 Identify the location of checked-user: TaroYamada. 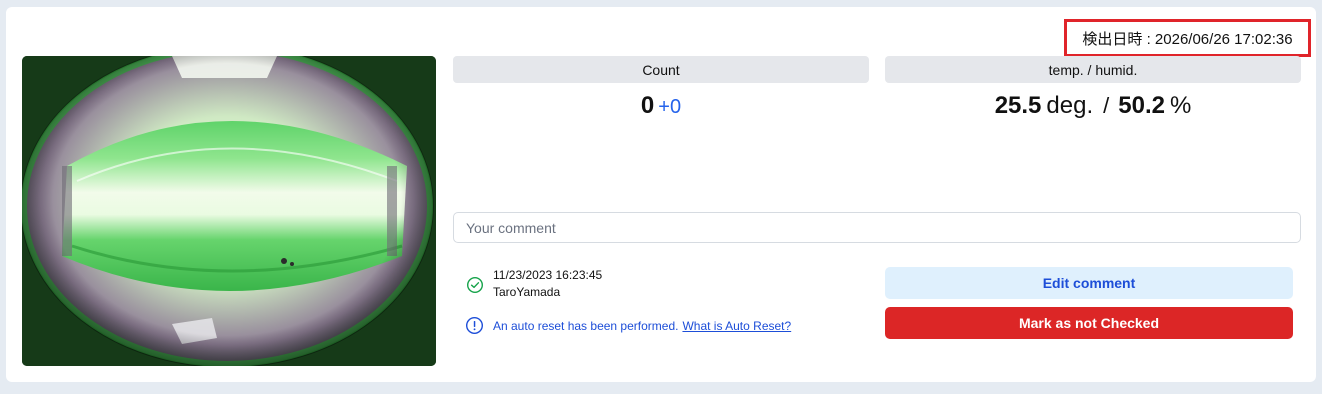
(527, 292).